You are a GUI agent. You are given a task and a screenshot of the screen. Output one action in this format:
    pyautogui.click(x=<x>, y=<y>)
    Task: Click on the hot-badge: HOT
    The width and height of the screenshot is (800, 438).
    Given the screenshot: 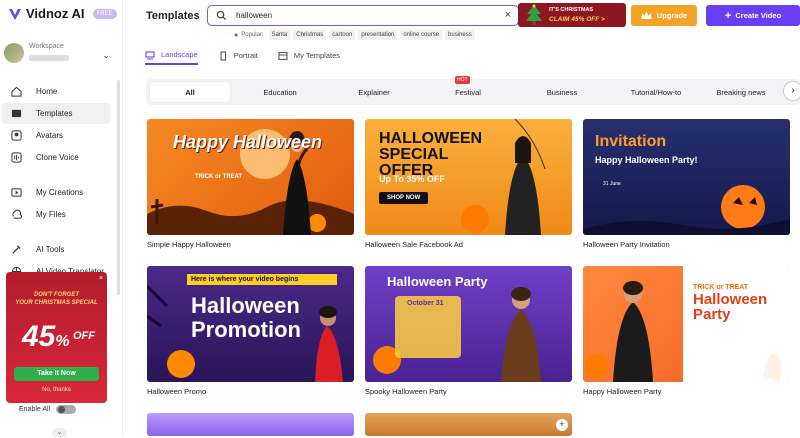 What is the action you would take?
    pyautogui.click(x=462, y=80)
    